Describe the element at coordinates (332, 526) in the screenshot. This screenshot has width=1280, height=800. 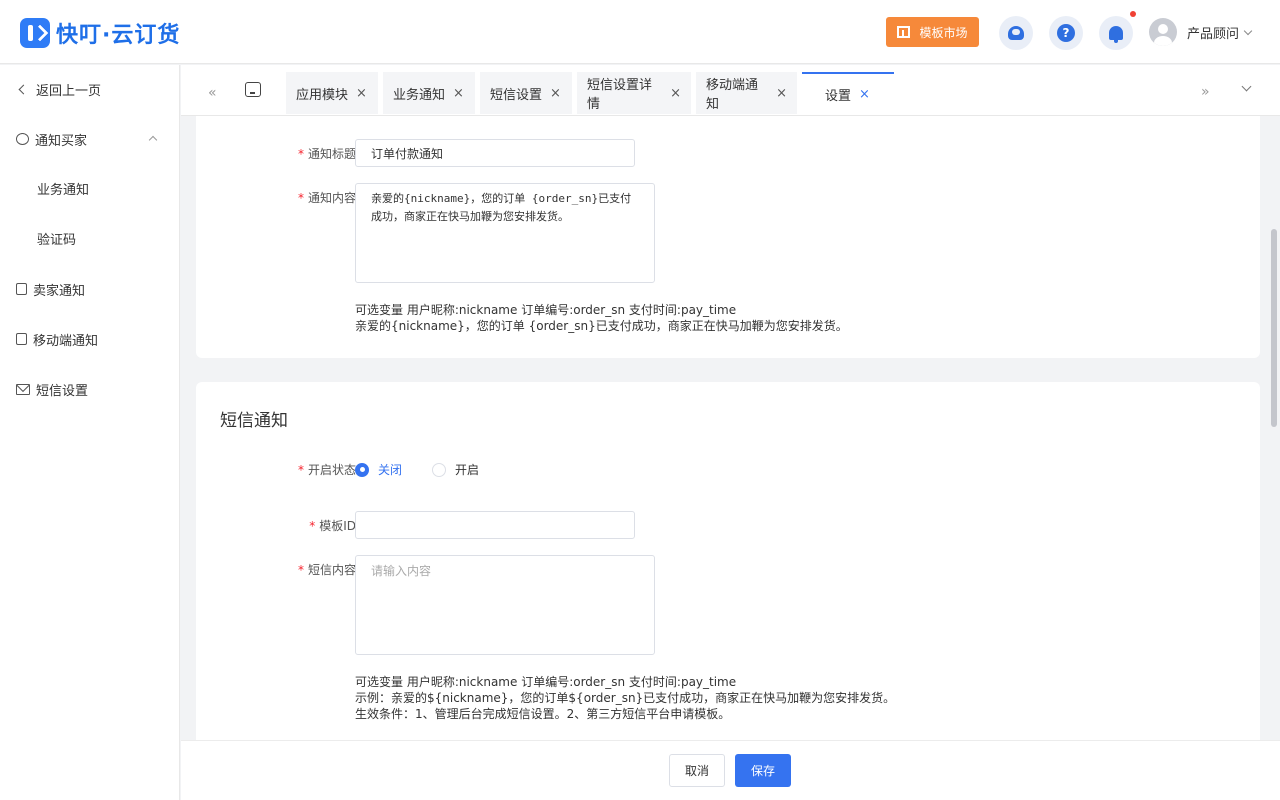
I see `template-id-label: * 模板ID` at that location.